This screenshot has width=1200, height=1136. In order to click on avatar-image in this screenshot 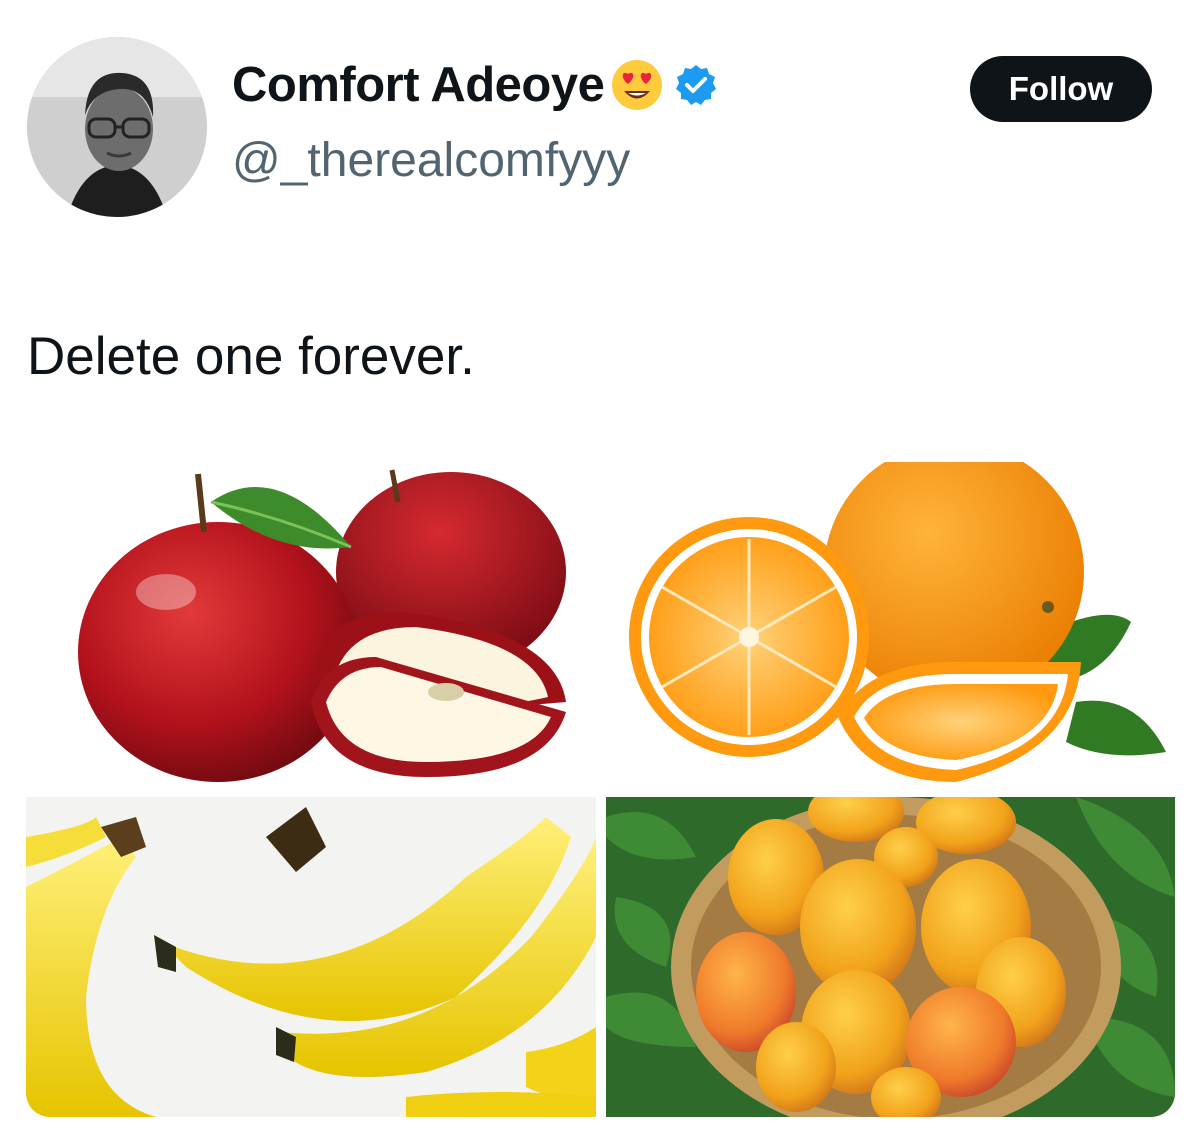, I will do `click(117, 127)`.